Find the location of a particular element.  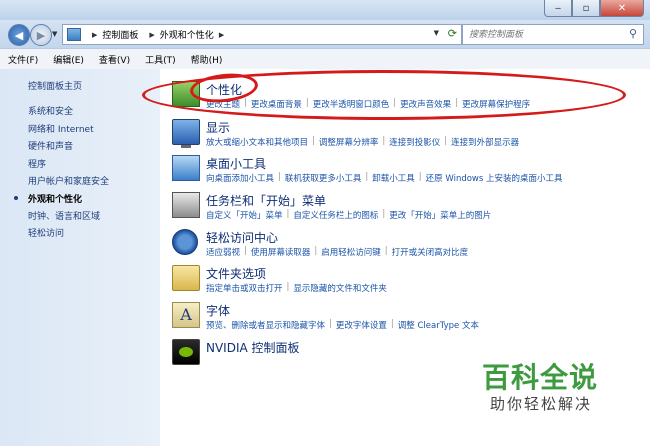

search-input is located at coordinates (544, 34).